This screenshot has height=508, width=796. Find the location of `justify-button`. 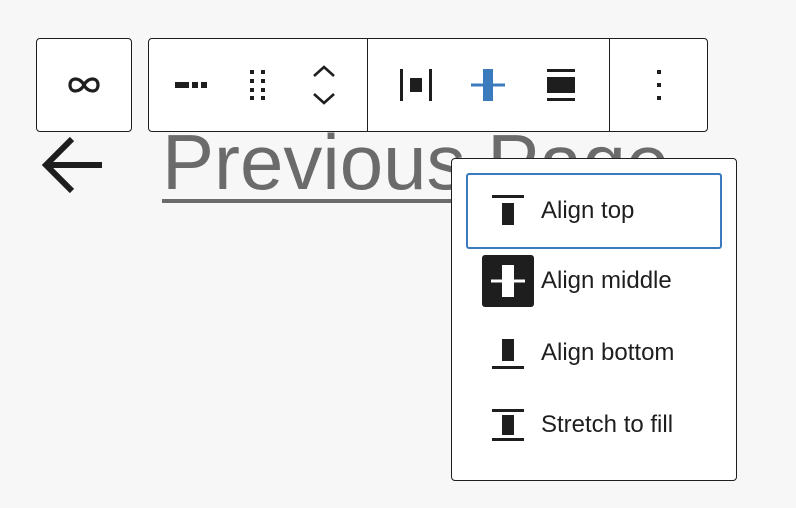

justify-button is located at coordinates (416, 85).